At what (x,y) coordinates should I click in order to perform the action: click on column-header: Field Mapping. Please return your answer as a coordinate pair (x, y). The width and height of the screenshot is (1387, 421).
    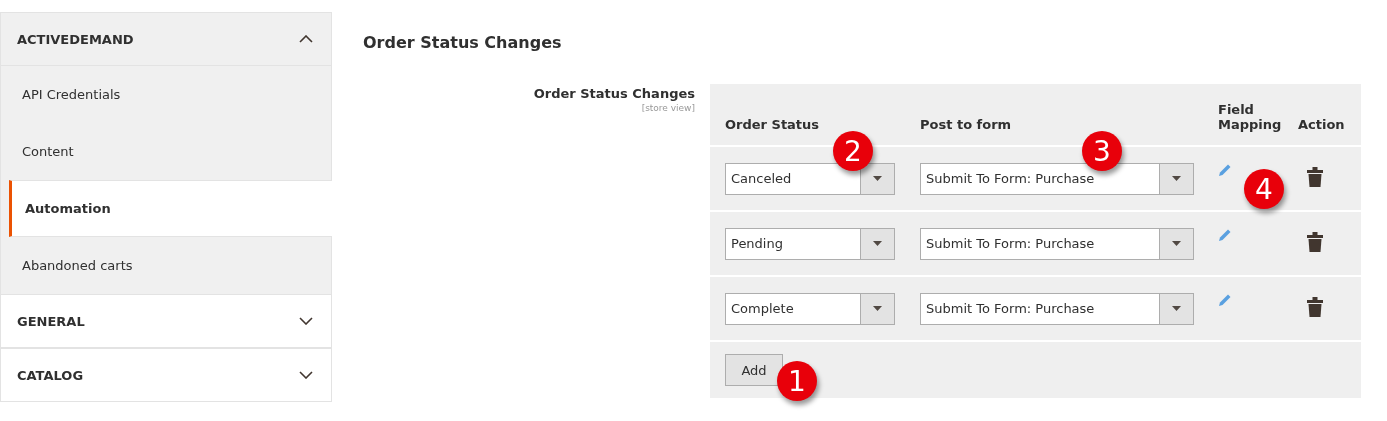
    Looking at the image, I should click on (1250, 117).